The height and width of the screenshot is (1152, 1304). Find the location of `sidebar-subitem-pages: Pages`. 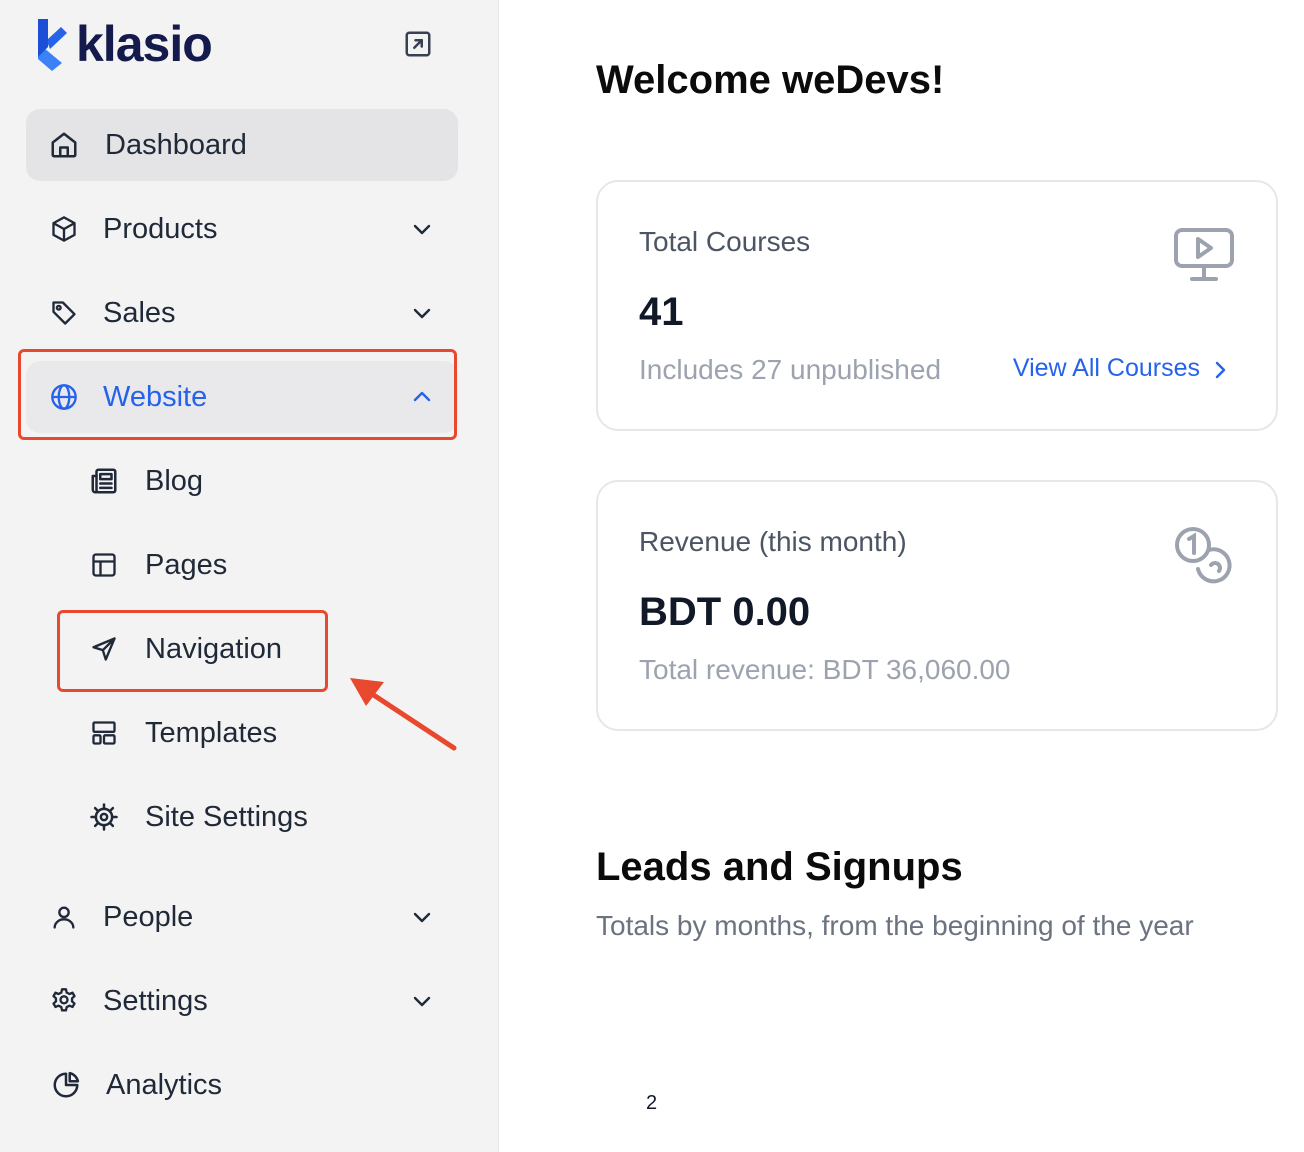

sidebar-subitem-pages: Pages is located at coordinates (198, 565).